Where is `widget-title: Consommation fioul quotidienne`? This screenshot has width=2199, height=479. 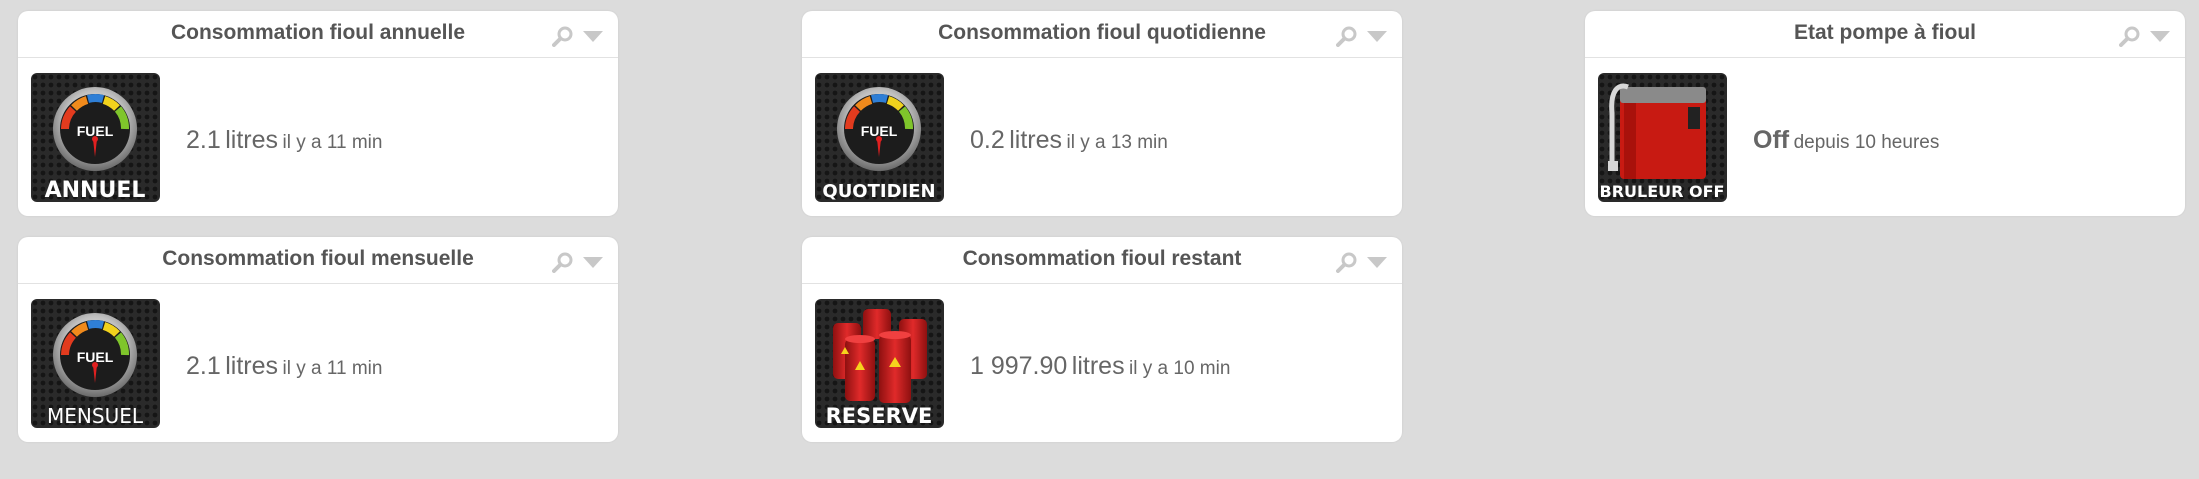 widget-title: Consommation fioul quotidienne is located at coordinates (1102, 32).